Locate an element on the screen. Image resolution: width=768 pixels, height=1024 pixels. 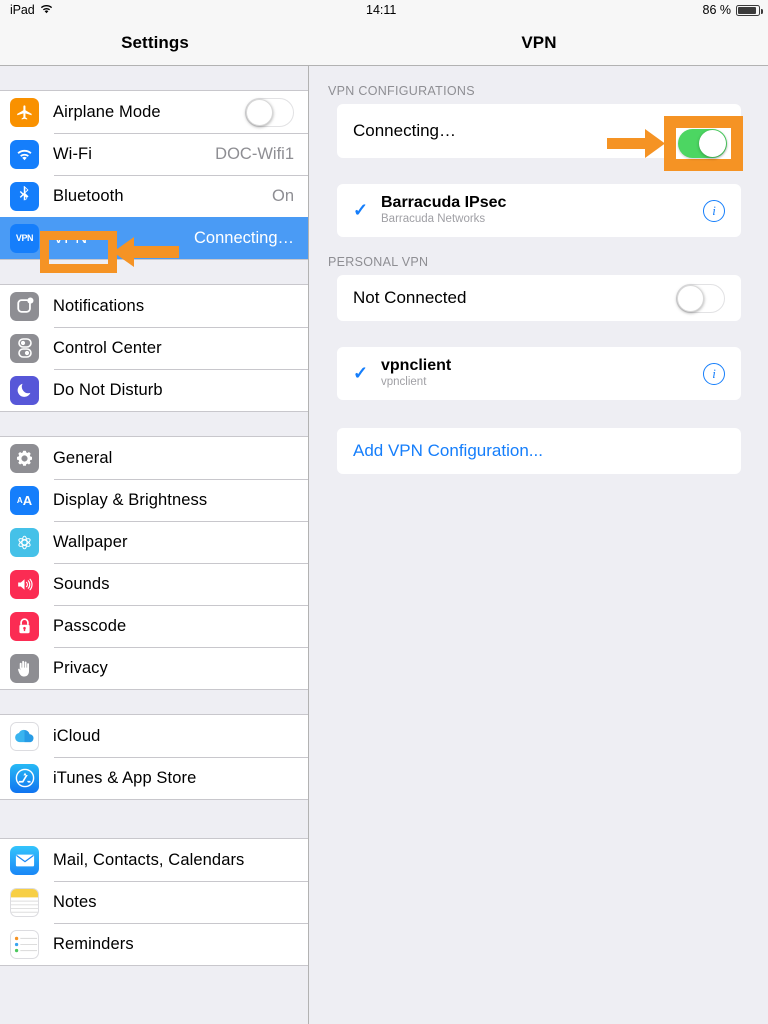
sidebar-navbar: Settings is located at coordinates (155, 43).